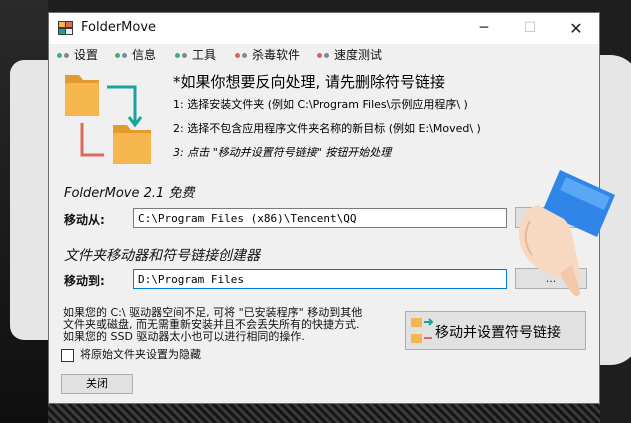 The width and height of the screenshot is (631, 423). What do you see at coordinates (108, 119) in the screenshot?
I see `folder-move-illustration` at bounding box center [108, 119].